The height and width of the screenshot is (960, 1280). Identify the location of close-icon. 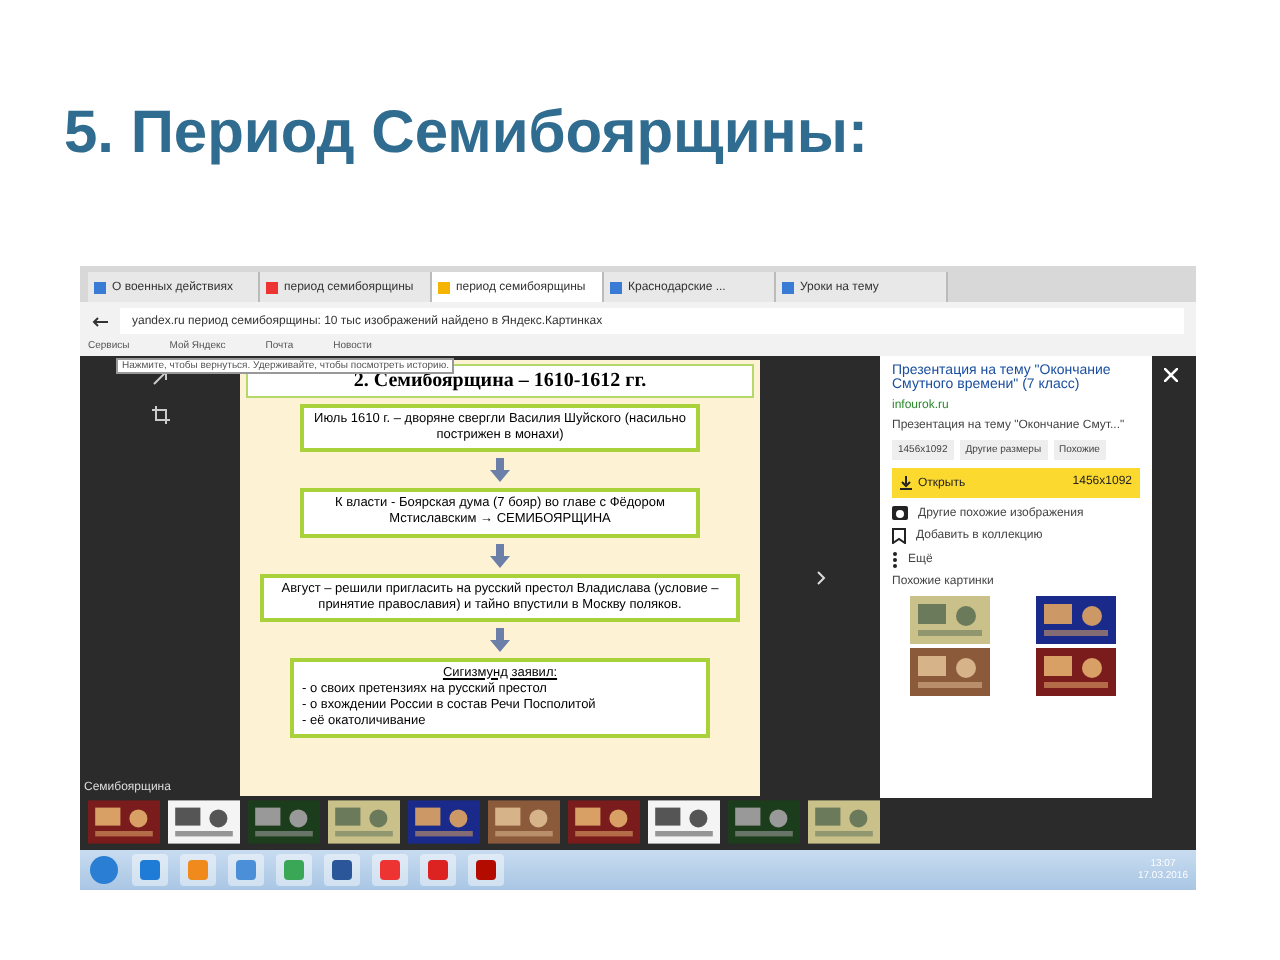
(1171, 375).